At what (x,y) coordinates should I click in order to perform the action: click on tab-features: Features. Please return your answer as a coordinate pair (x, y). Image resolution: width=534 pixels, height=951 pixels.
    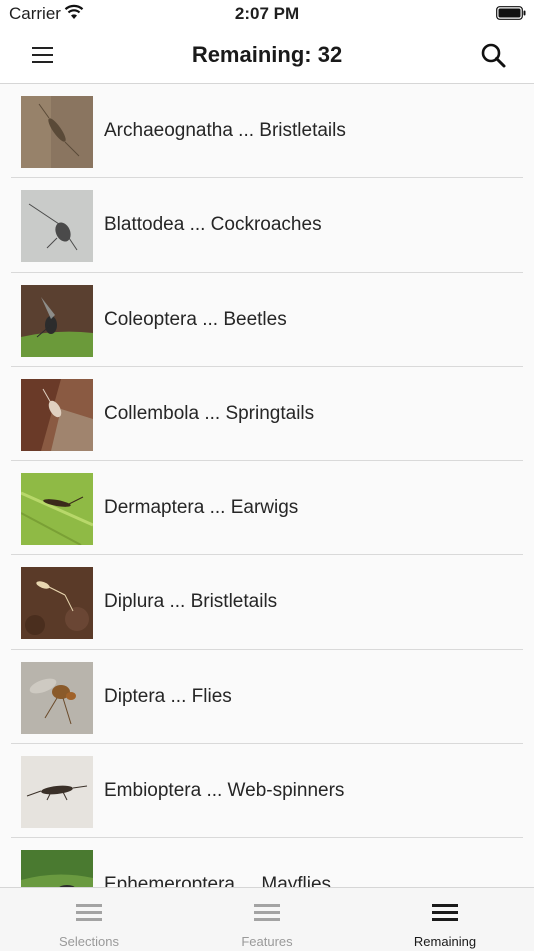
    Looking at the image, I should click on (267, 919).